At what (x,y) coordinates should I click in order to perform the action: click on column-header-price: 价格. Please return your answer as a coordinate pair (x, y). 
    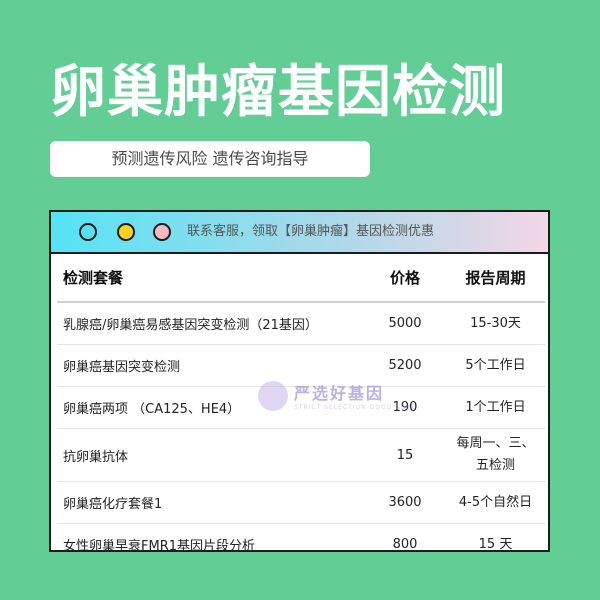
    Looking at the image, I should click on (405, 278).